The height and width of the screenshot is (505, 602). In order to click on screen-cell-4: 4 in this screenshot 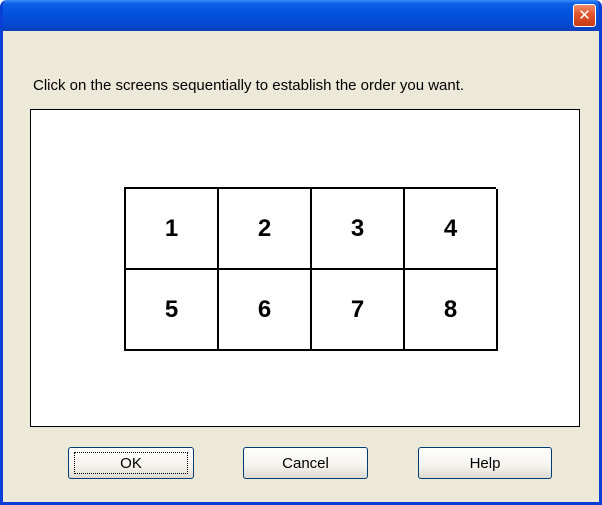, I will do `click(451, 229)`.